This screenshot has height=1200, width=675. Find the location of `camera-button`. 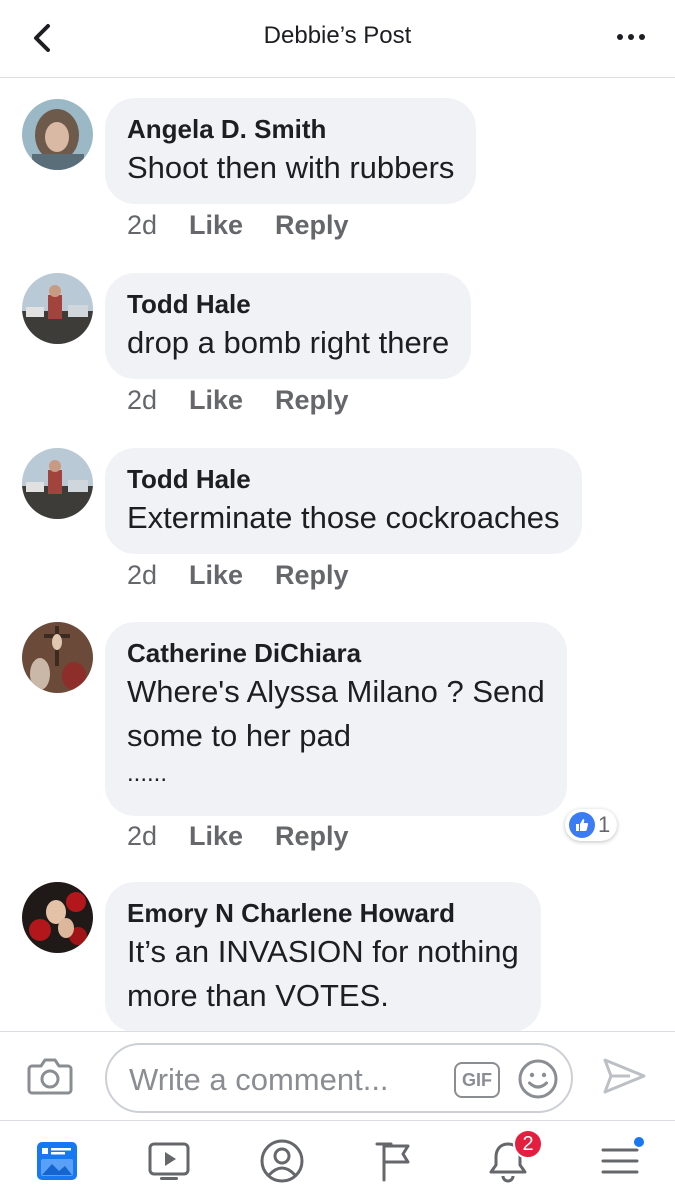

camera-button is located at coordinates (50, 1076).